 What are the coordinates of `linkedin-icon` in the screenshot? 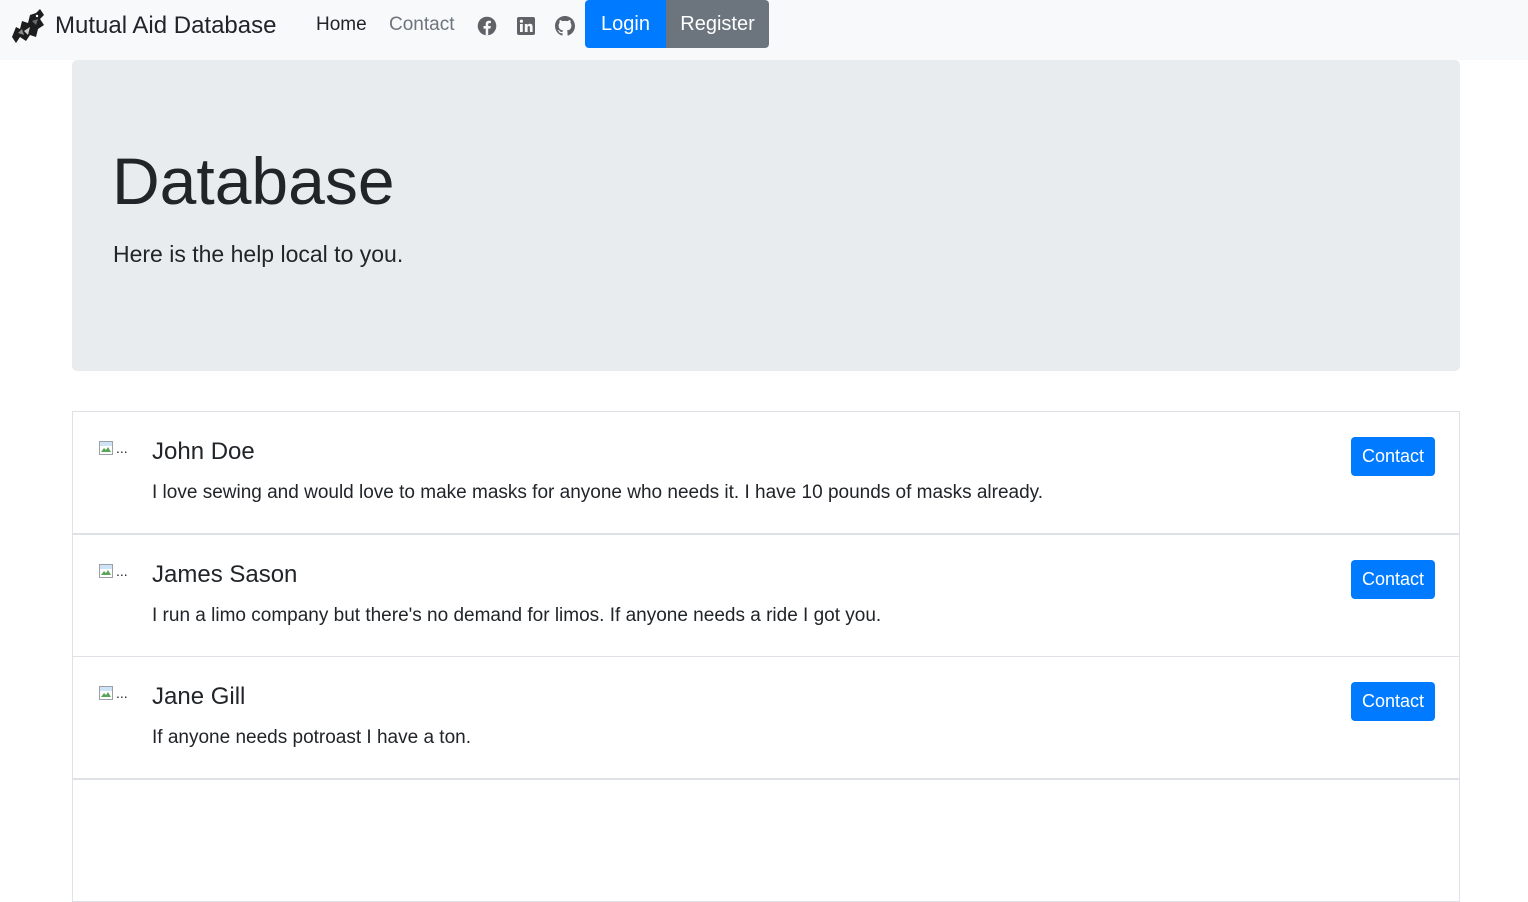 It's located at (526, 26).